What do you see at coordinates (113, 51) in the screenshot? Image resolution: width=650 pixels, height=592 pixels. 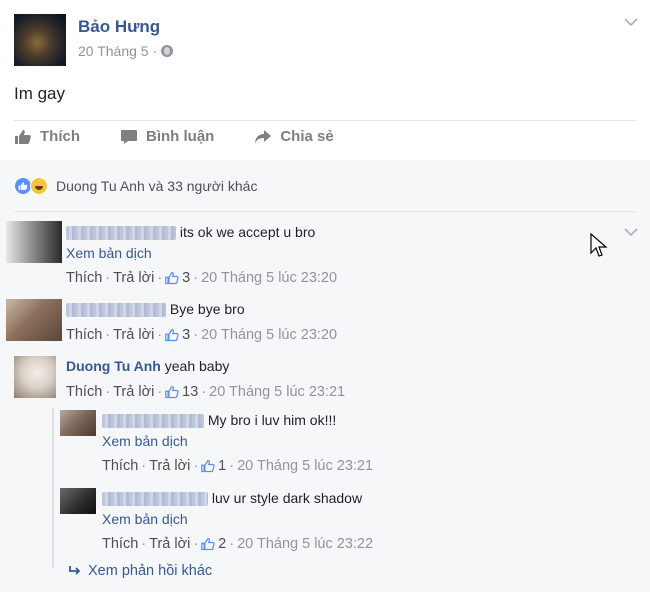 I see `post-date: 20 Tháng 5` at bounding box center [113, 51].